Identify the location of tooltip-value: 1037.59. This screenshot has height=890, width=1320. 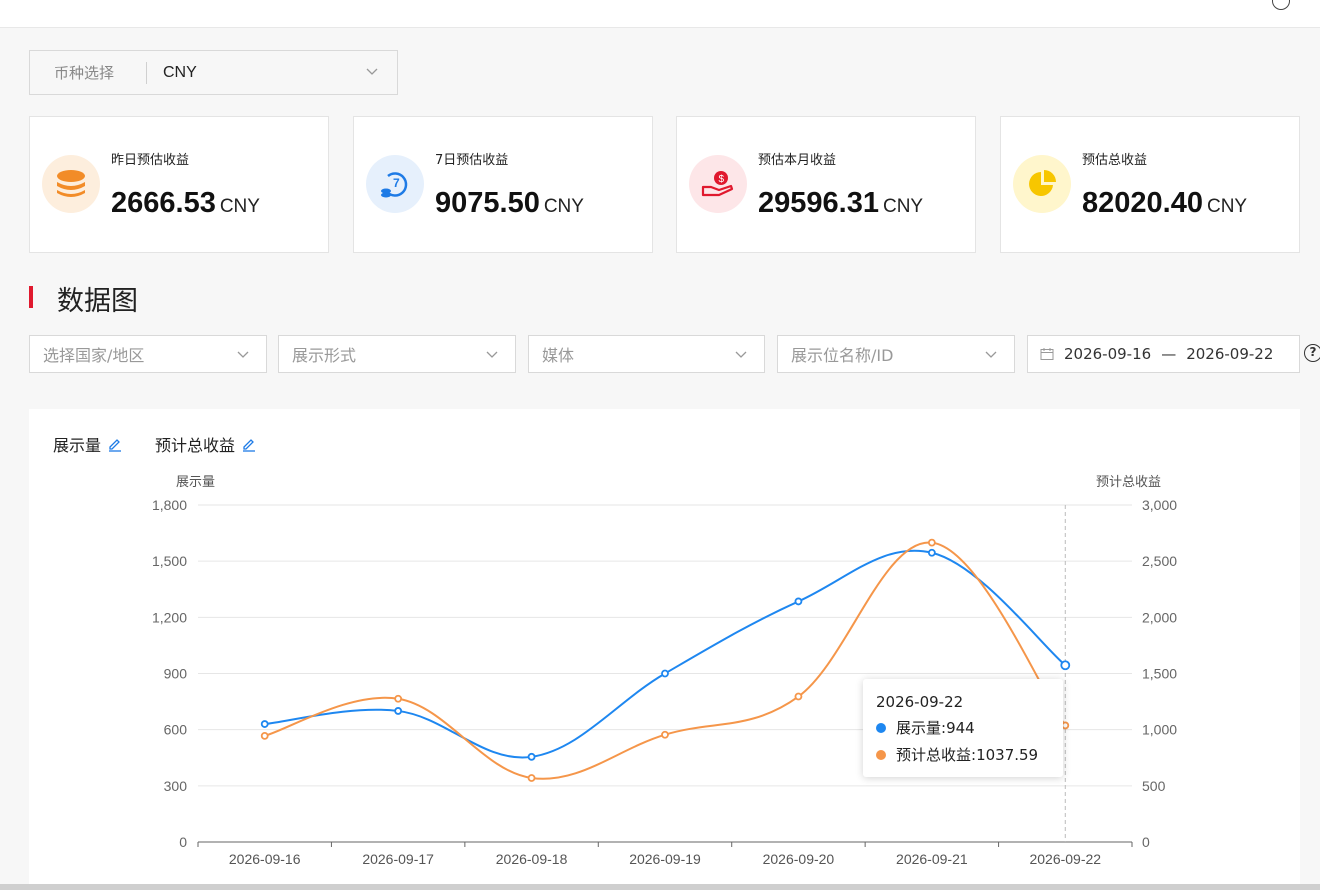
(1007, 754).